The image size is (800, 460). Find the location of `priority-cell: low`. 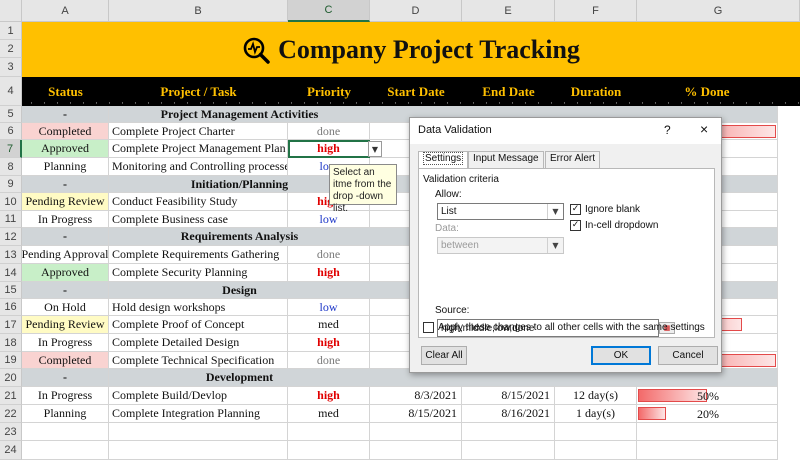

priority-cell: low is located at coordinates (329, 307).